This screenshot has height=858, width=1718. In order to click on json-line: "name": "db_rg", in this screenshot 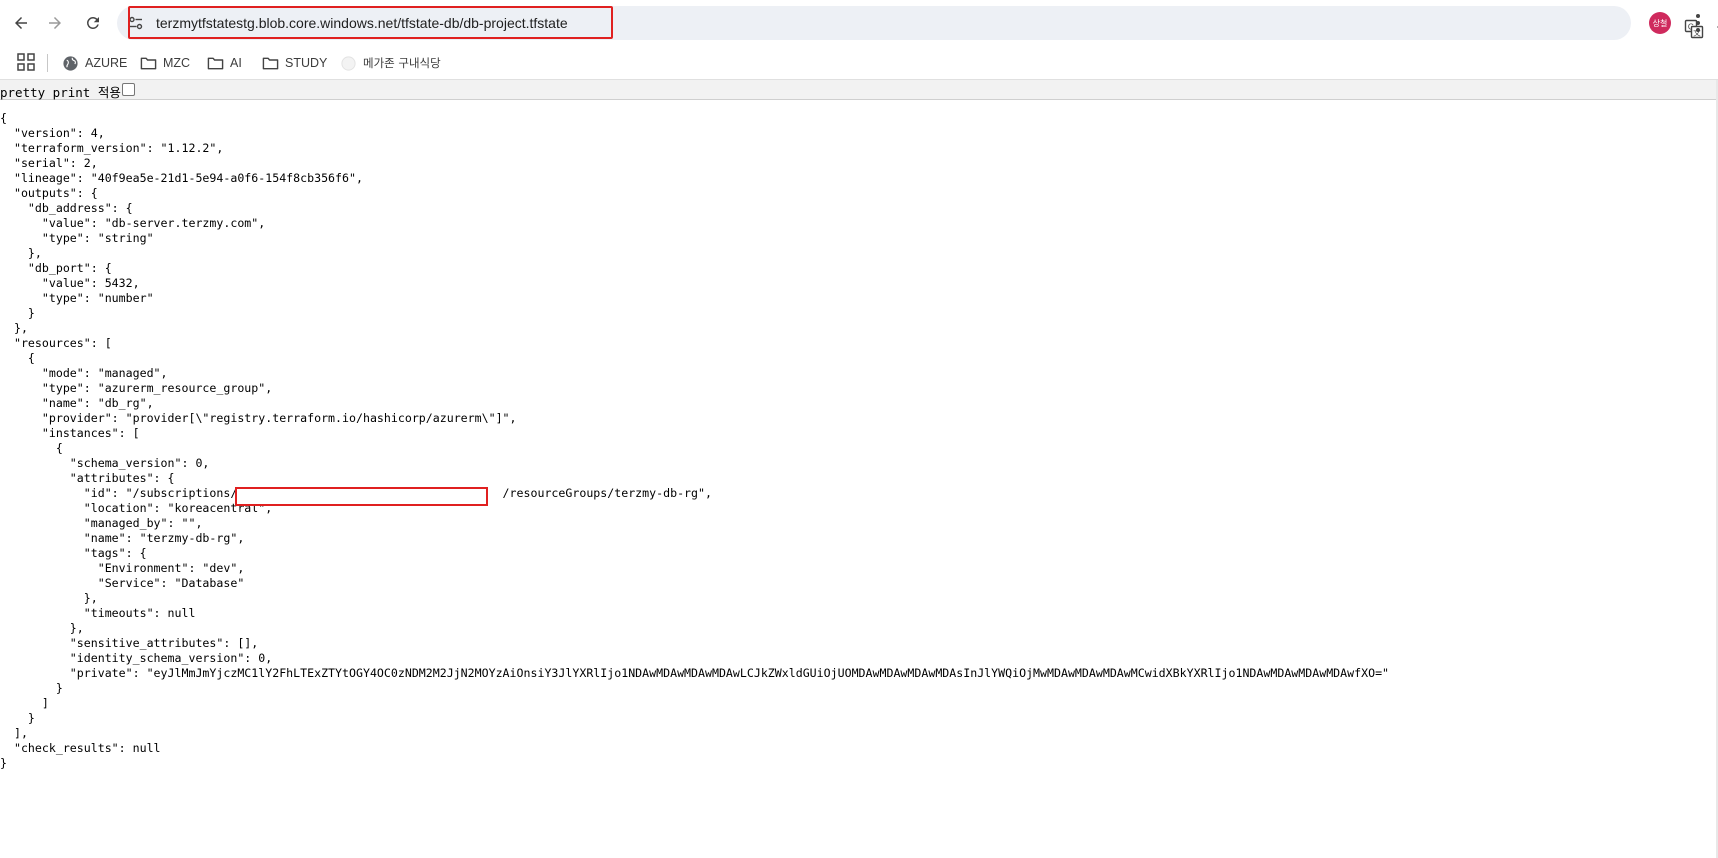, I will do `click(77, 403)`.